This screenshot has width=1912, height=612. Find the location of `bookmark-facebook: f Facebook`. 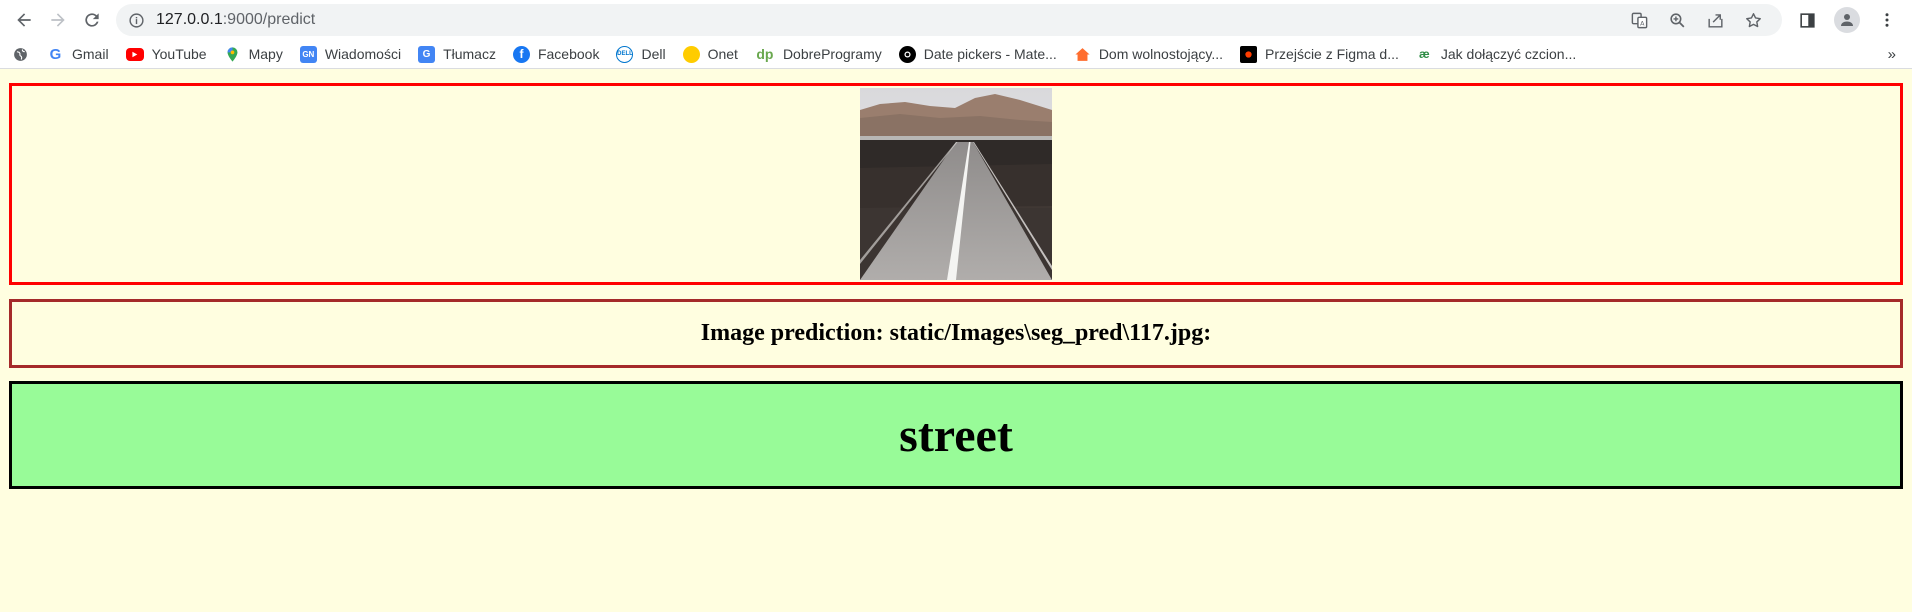

bookmark-facebook: f Facebook is located at coordinates (556, 54).